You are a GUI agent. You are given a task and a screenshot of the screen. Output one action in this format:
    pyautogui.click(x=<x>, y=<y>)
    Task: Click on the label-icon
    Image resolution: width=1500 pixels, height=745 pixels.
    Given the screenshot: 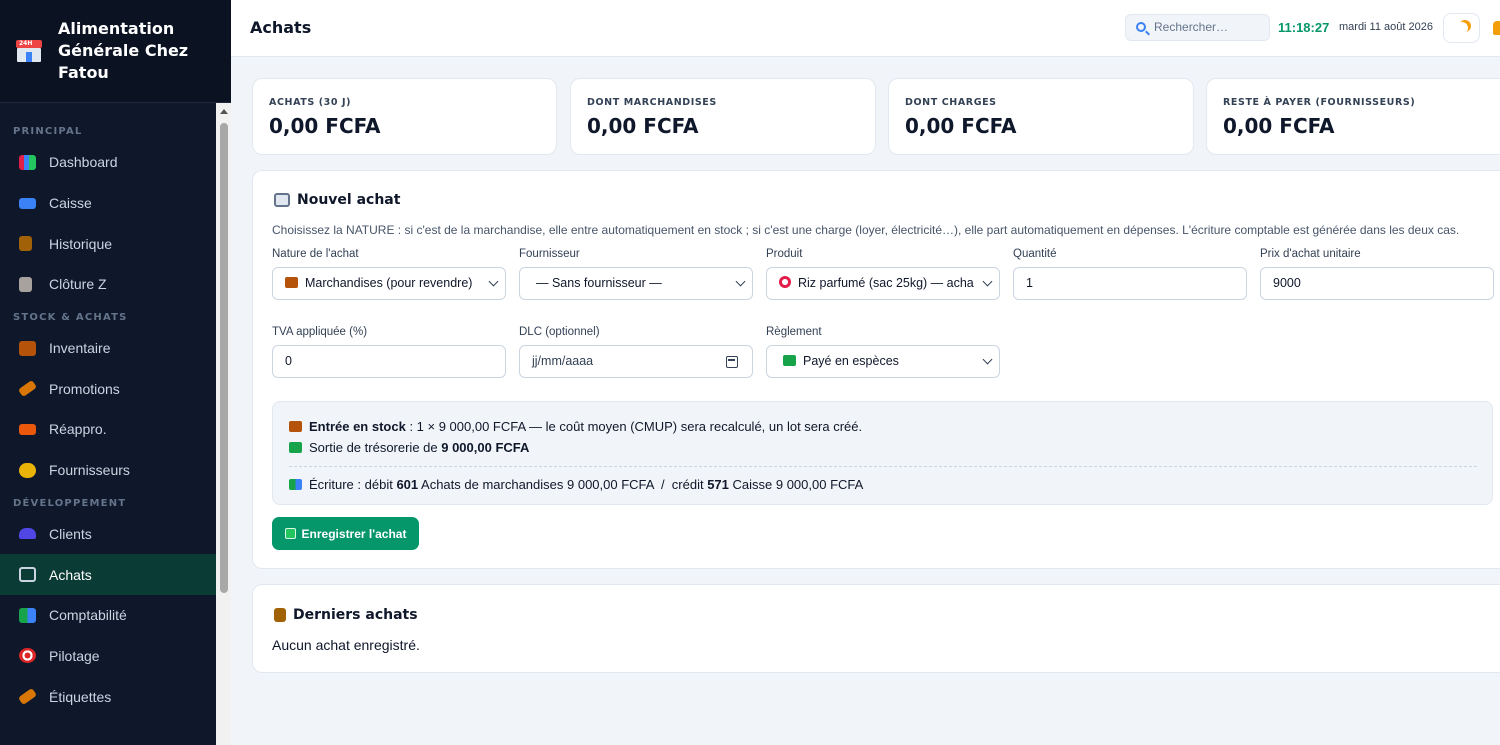 What is the action you would take?
    pyautogui.click(x=27, y=697)
    